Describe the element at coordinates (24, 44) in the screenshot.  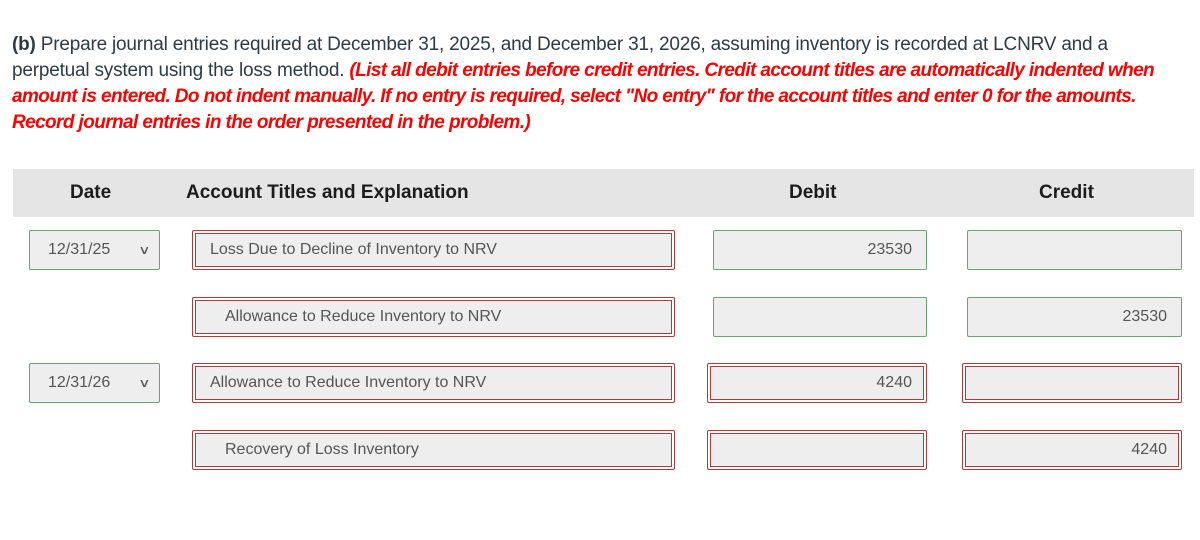
I see `question-part-label: (b)` at that location.